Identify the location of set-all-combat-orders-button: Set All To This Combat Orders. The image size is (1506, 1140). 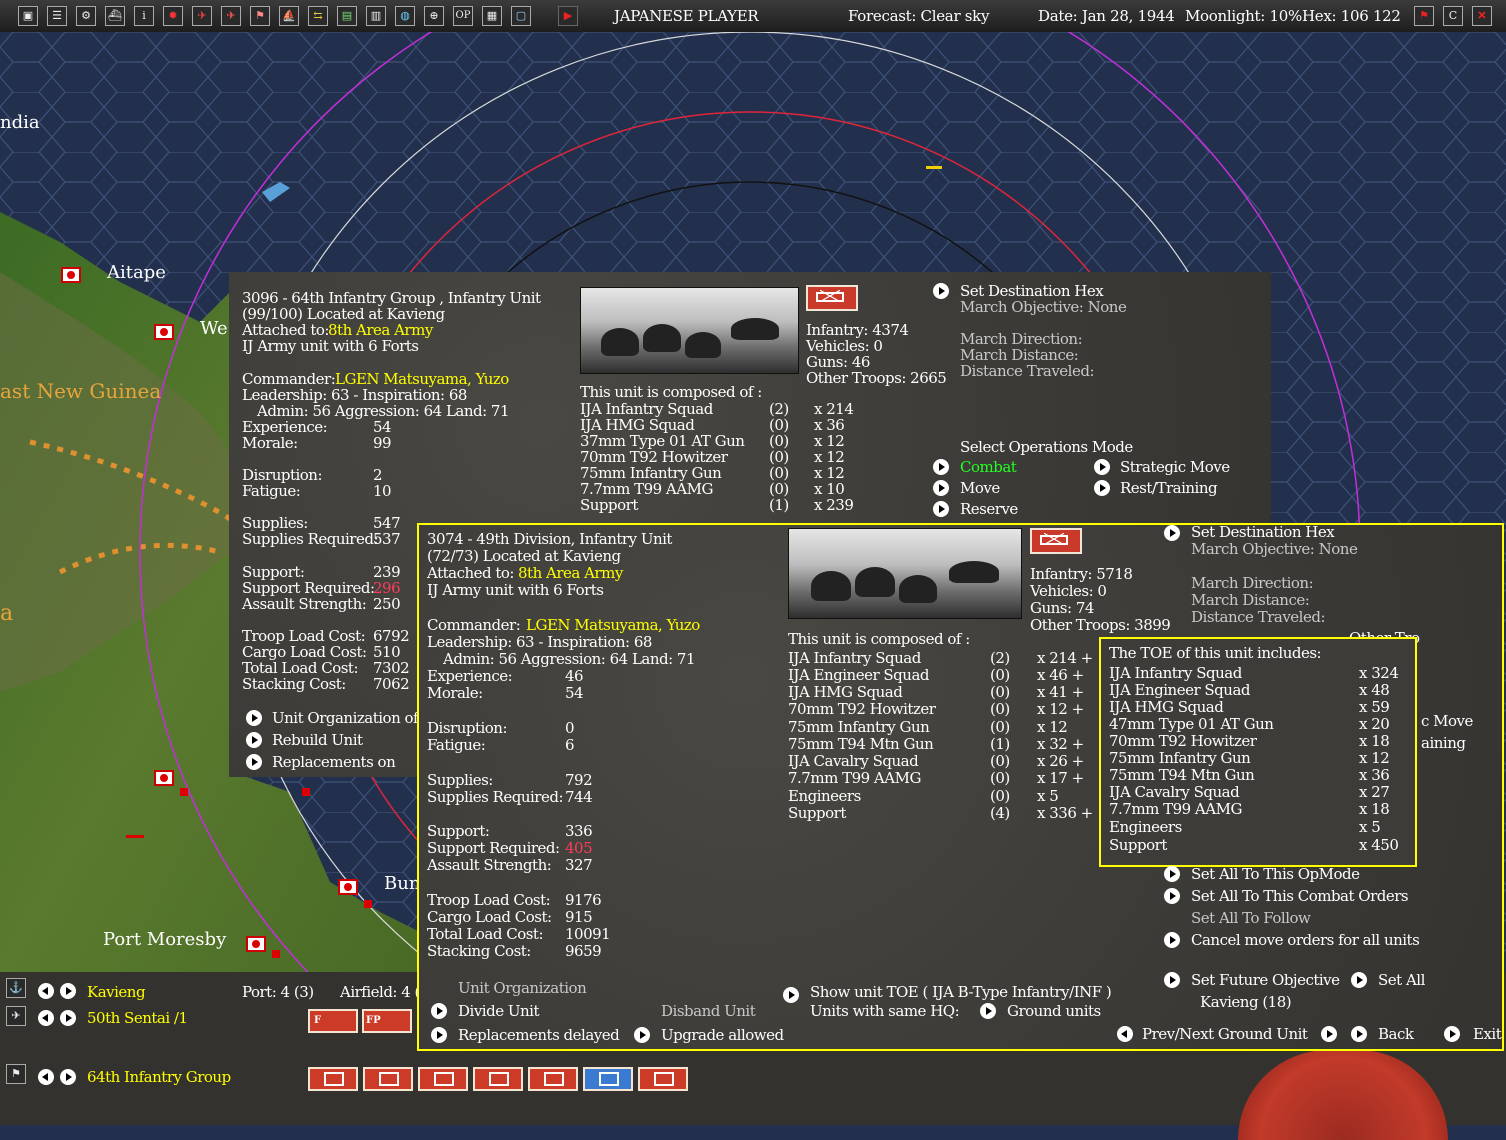
(1300, 896).